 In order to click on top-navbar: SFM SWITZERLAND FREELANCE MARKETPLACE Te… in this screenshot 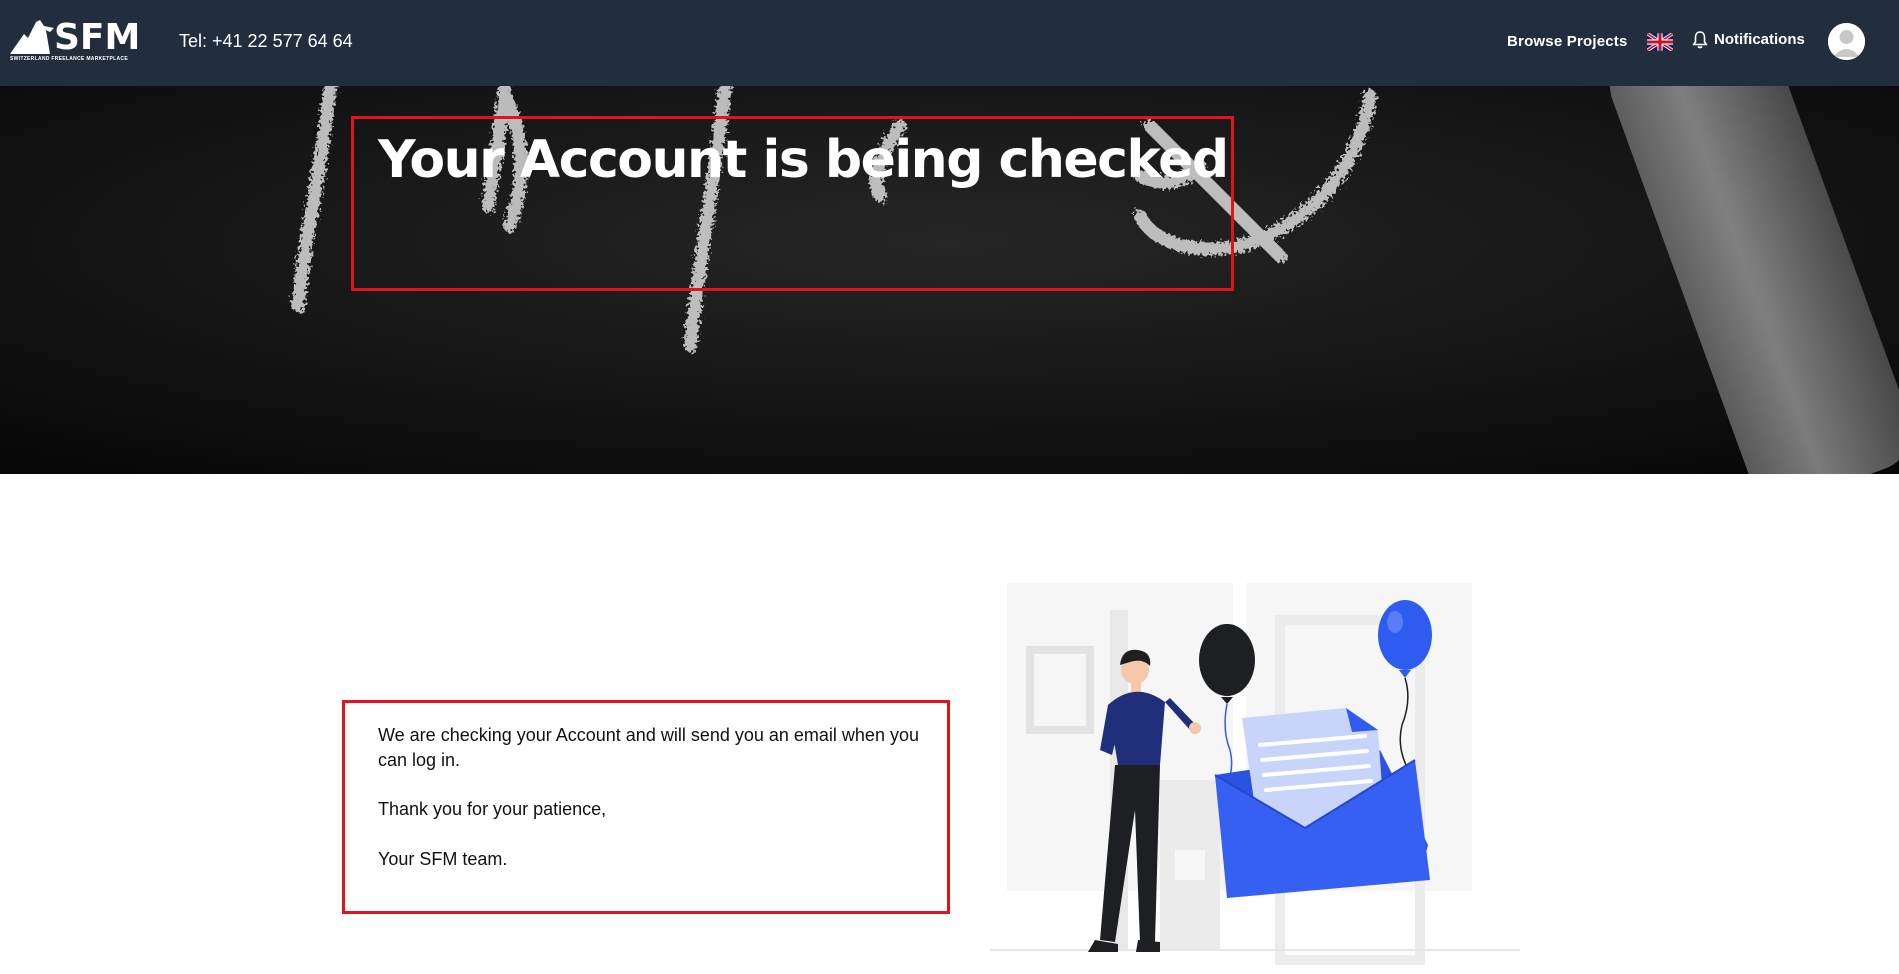, I will do `click(949, 43)`.